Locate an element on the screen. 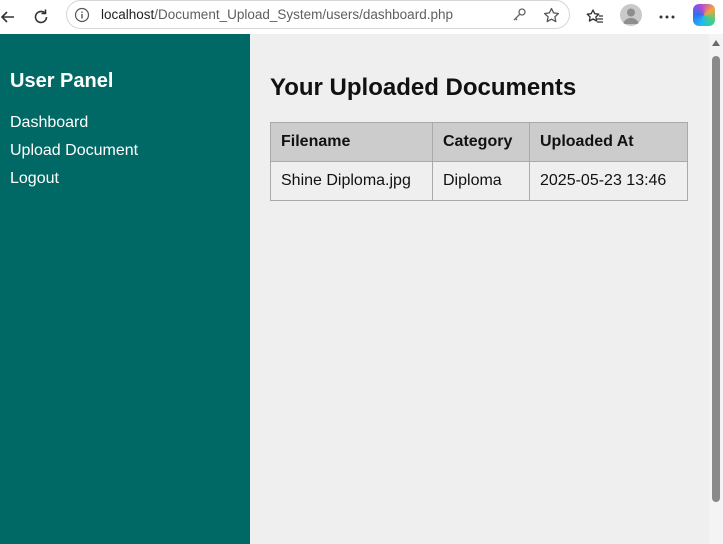 Image resolution: width=723 pixels, height=544 pixels. column-header-category: Category is located at coordinates (481, 142).